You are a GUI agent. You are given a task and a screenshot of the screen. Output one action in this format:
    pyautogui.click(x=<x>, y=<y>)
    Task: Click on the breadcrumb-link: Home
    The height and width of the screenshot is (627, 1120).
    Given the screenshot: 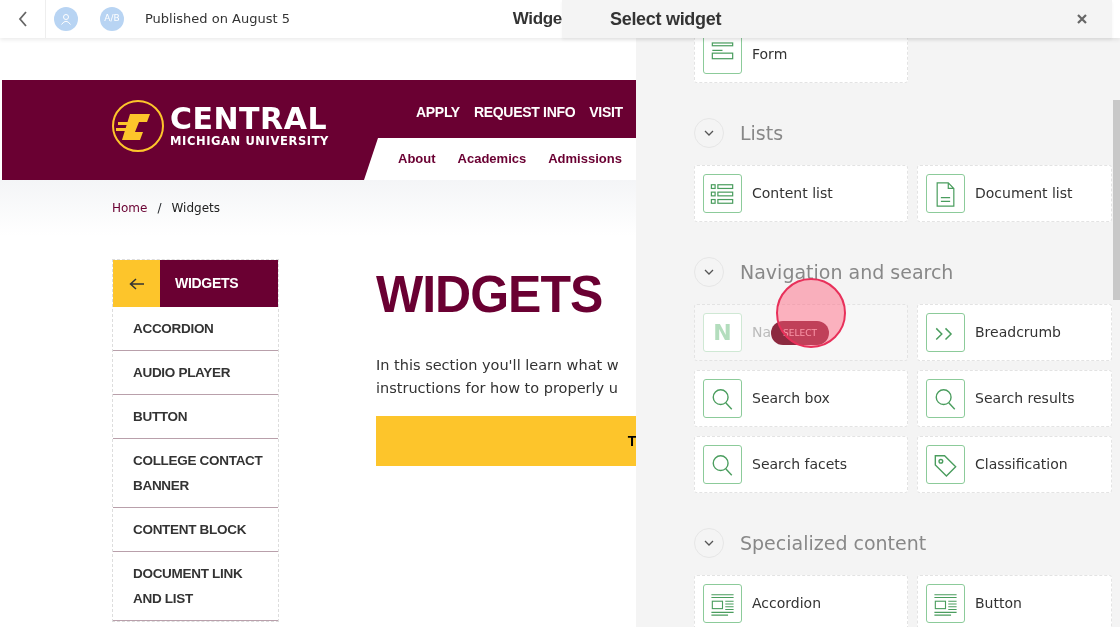 What is the action you would take?
    pyautogui.click(x=130, y=208)
    